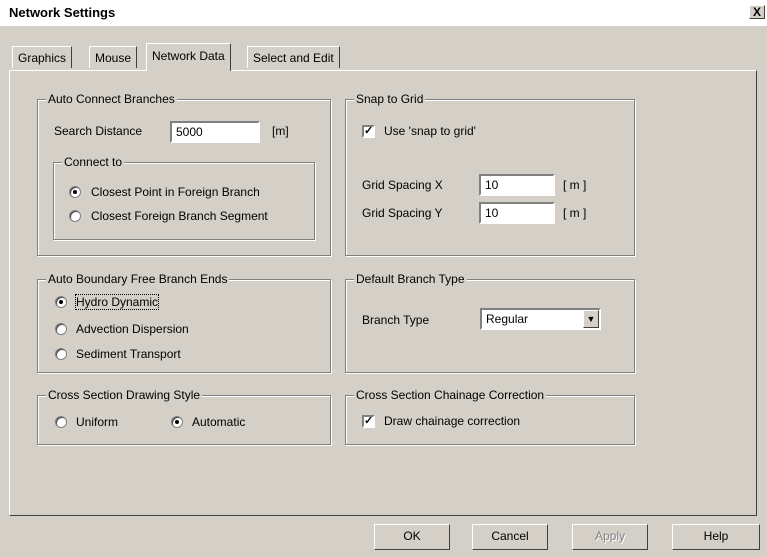 The height and width of the screenshot is (557, 767). I want to click on tab-graphics: Graphics, so click(42, 57).